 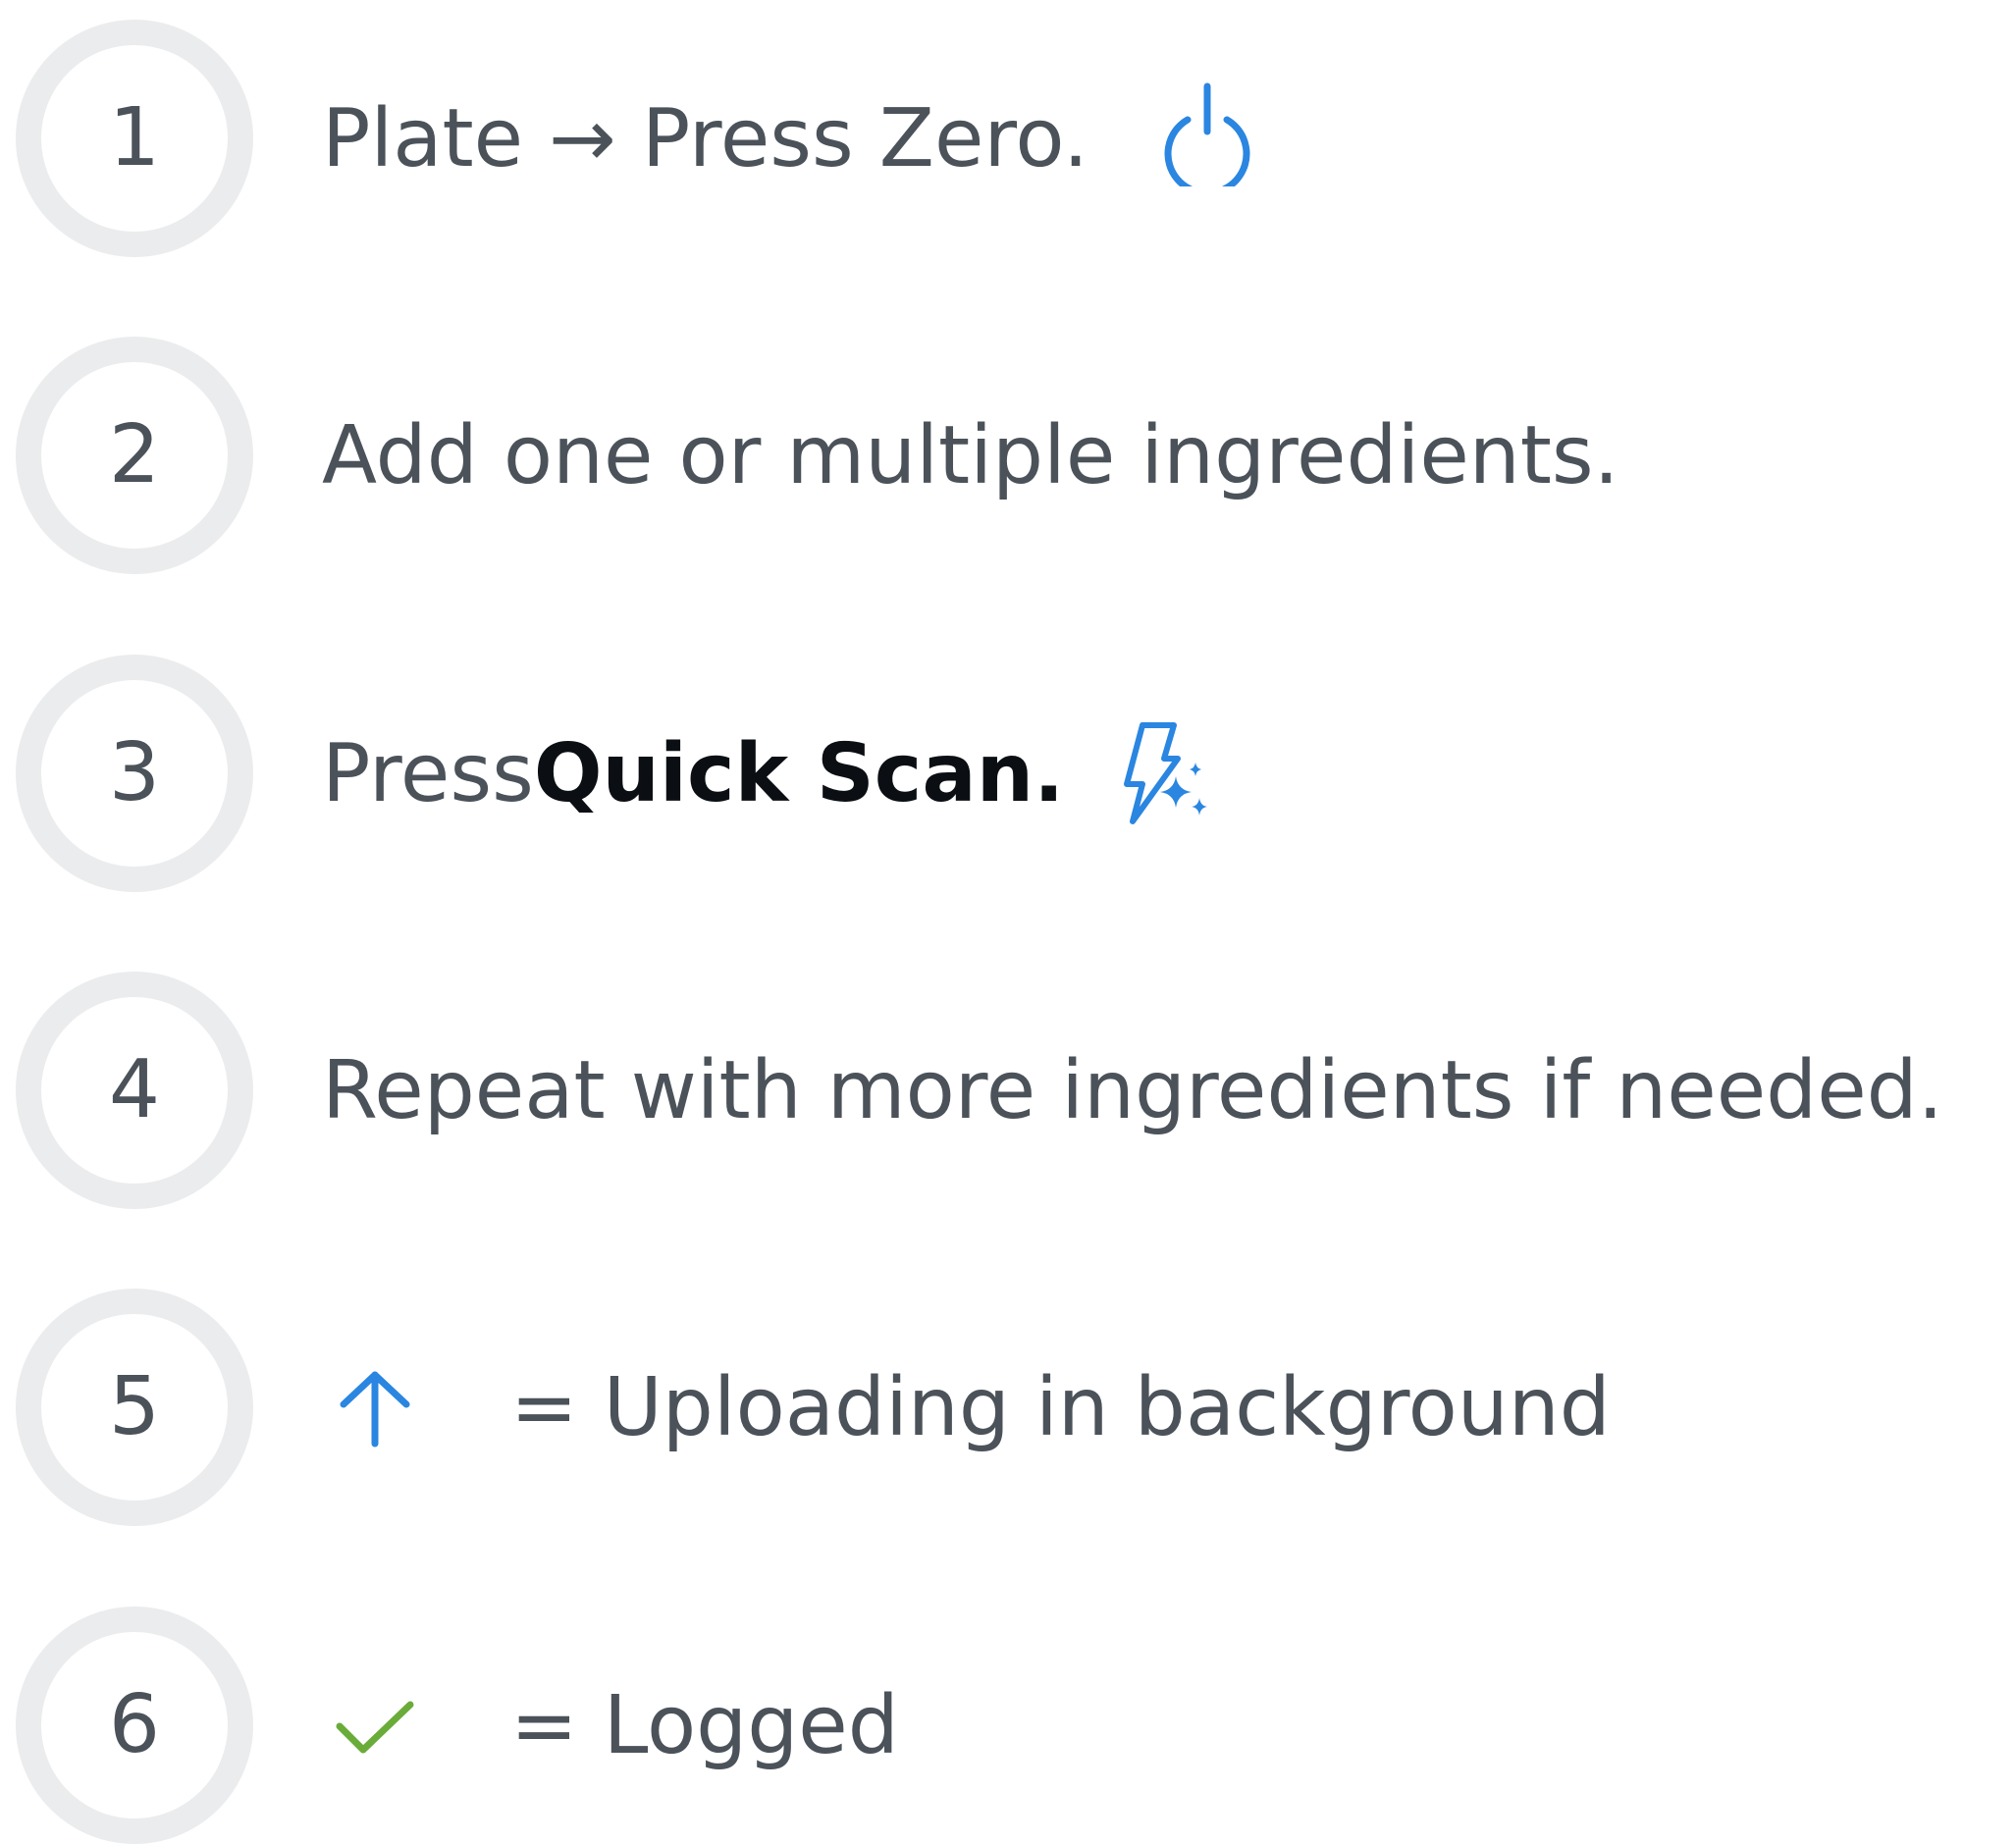 I want to click on quick-scan-bolt-sparkle-icon, so click(x=1168, y=774).